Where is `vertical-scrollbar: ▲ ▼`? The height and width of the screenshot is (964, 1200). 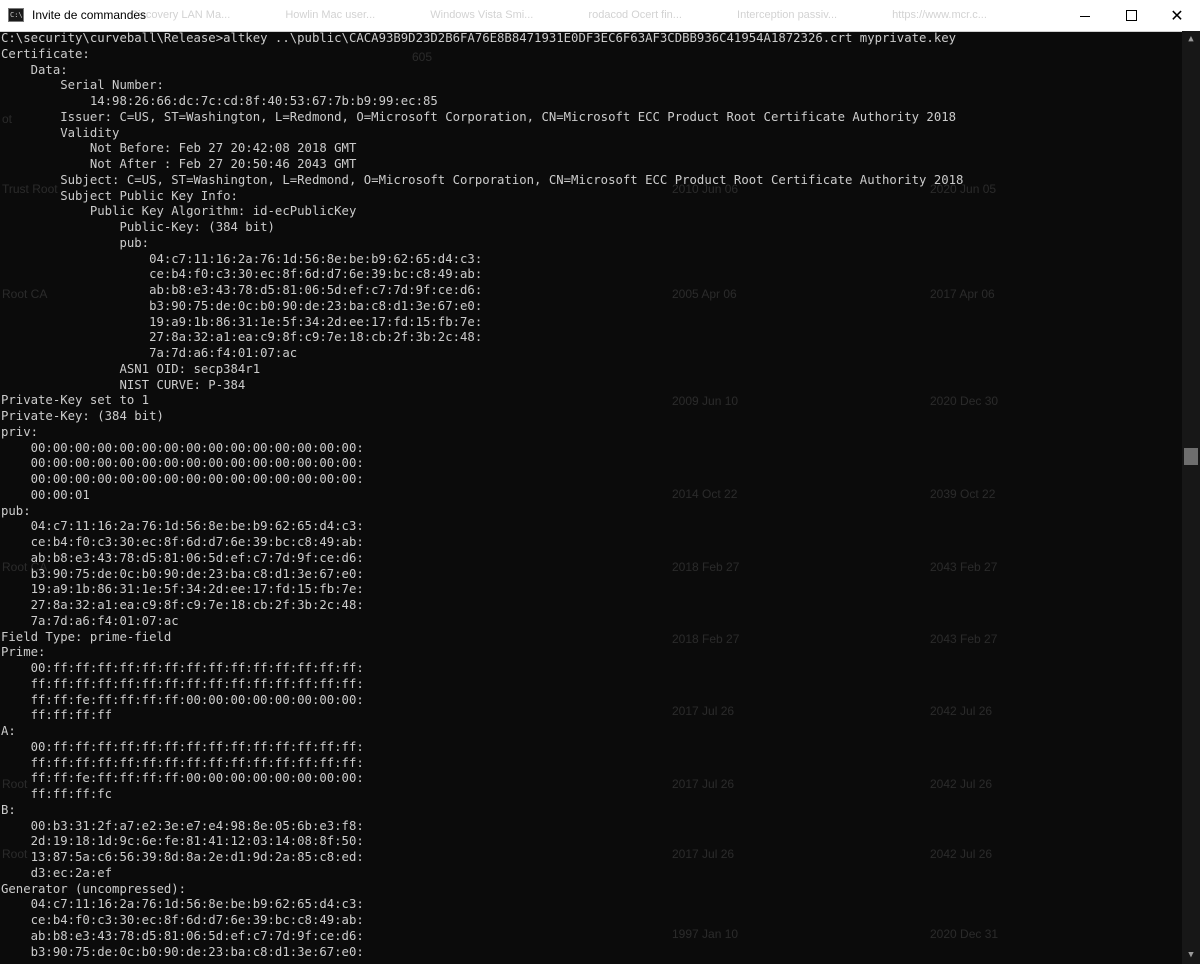
vertical-scrollbar: ▲ ▼ is located at coordinates (1191, 497).